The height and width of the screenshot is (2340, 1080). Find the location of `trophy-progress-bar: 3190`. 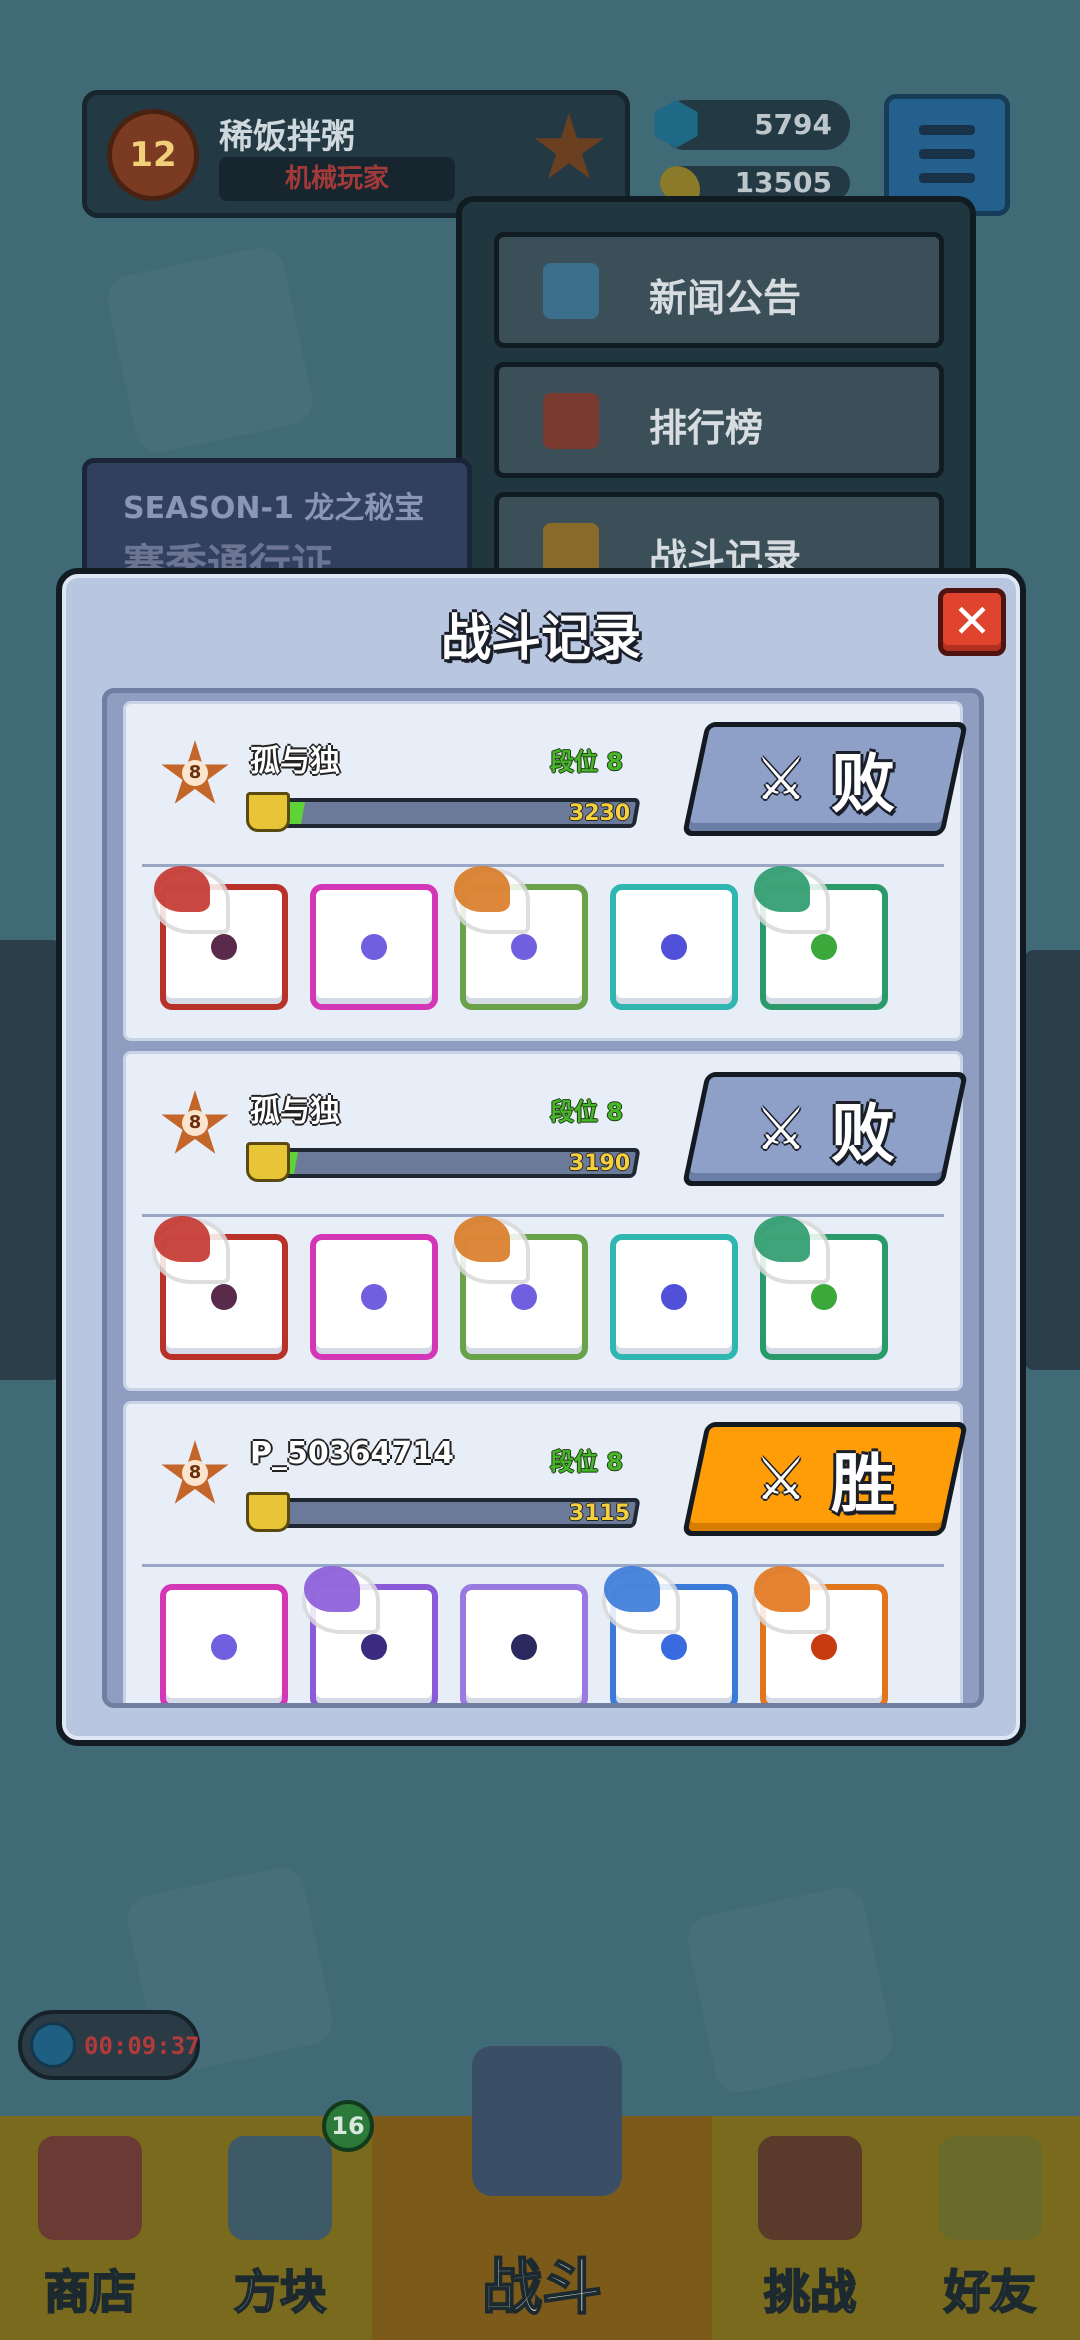

trophy-progress-bar: 3190 is located at coordinates (454, 1163).